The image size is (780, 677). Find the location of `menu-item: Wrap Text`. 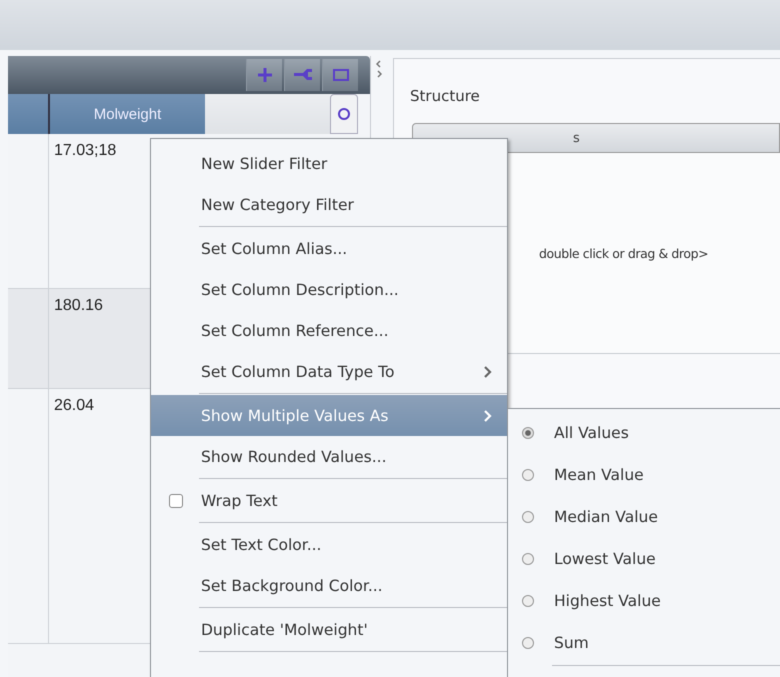

menu-item: Wrap Text is located at coordinates (329, 502).